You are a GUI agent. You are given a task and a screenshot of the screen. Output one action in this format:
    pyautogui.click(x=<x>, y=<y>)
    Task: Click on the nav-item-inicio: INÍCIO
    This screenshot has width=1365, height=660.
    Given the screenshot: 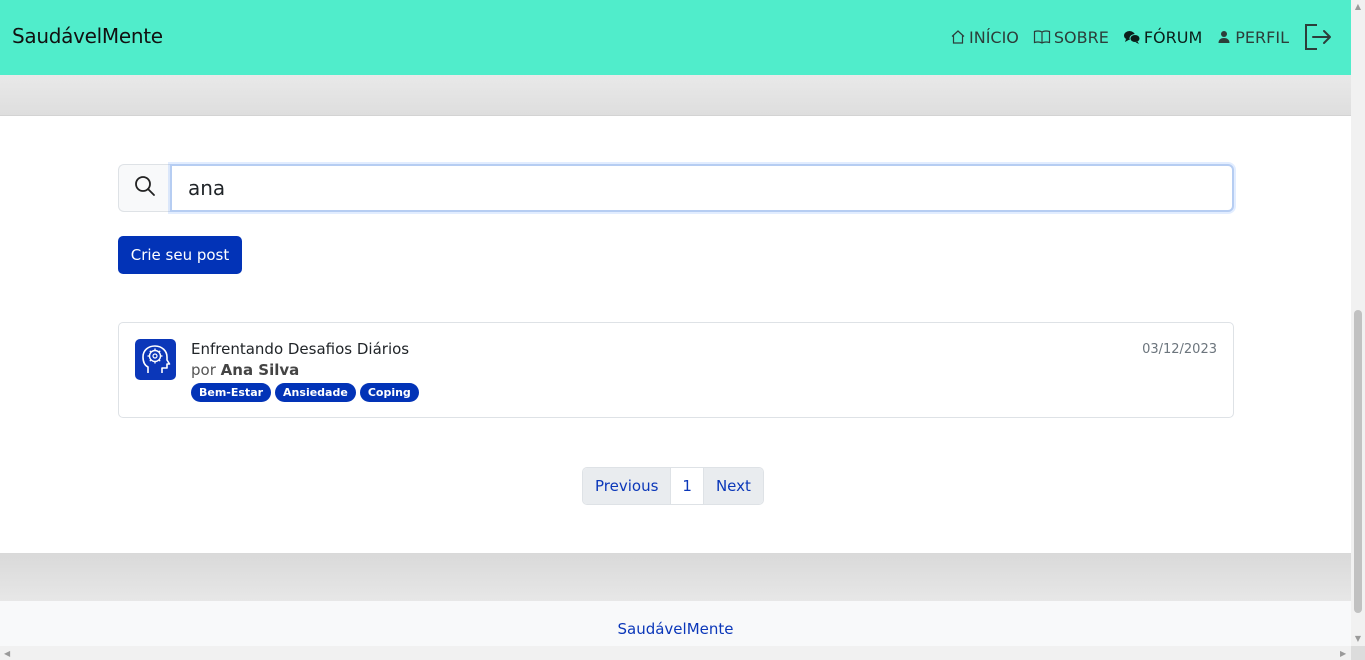 What is the action you would take?
    pyautogui.click(x=984, y=37)
    